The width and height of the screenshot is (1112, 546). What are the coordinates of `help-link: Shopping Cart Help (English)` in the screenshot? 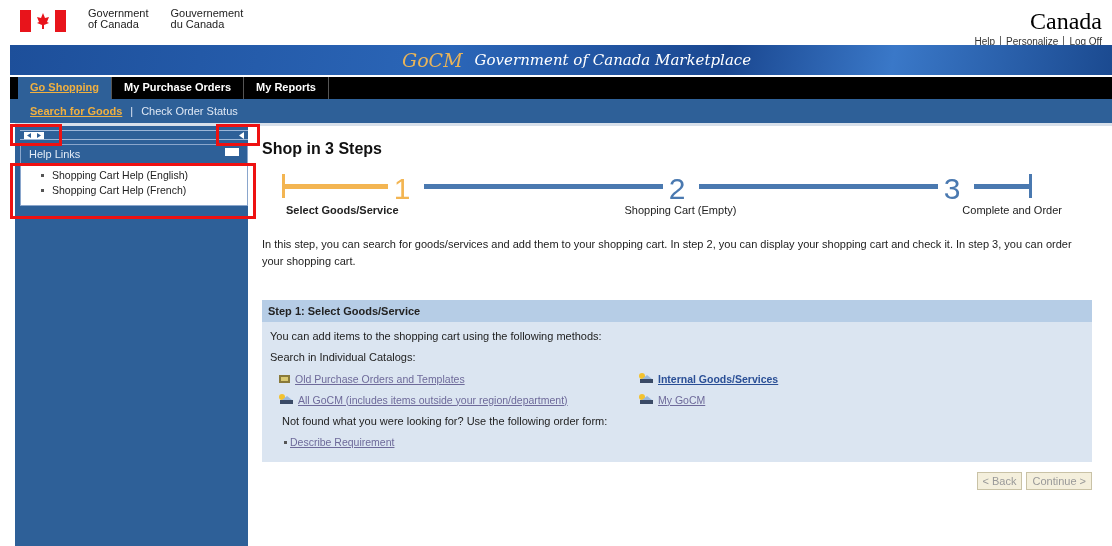 It's located at (120, 175).